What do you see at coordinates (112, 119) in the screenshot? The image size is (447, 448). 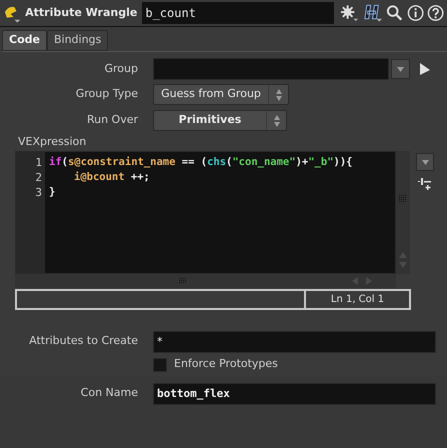 I see `field-label: Run Over` at bounding box center [112, 119].